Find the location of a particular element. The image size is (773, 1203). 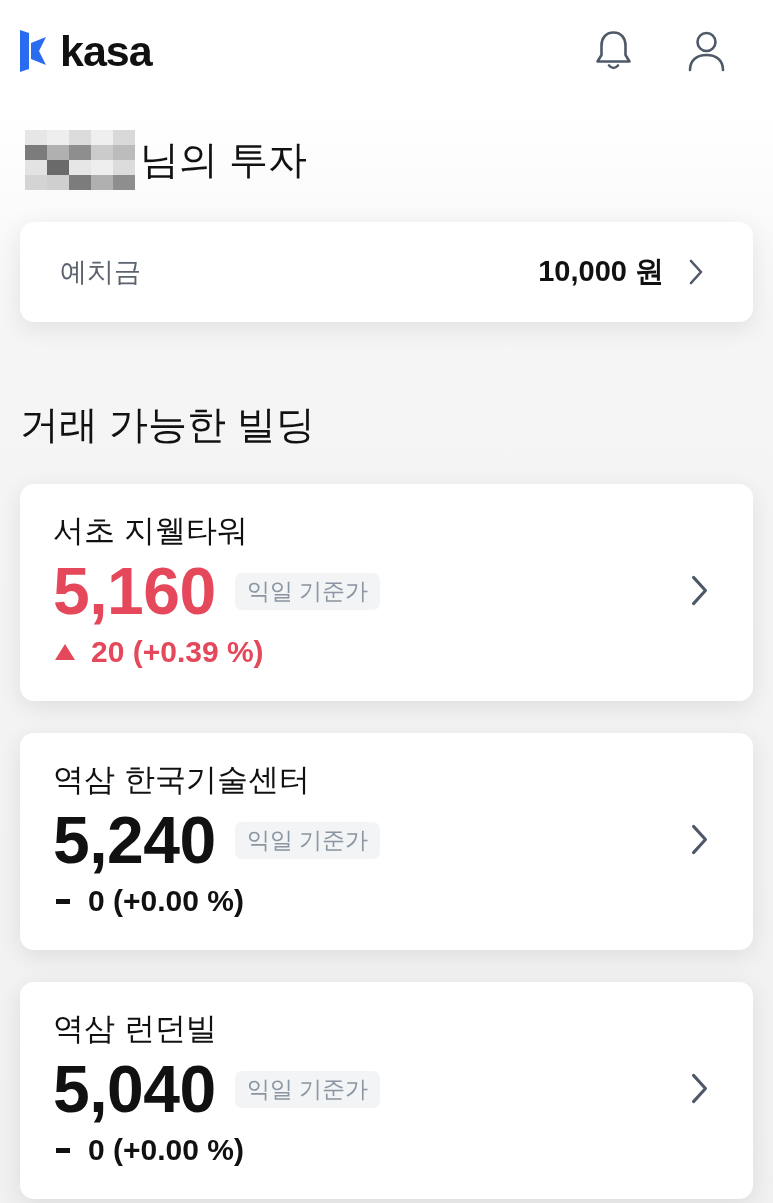

greeting-title: 님의 투자 is located at coordinates (223, 159).